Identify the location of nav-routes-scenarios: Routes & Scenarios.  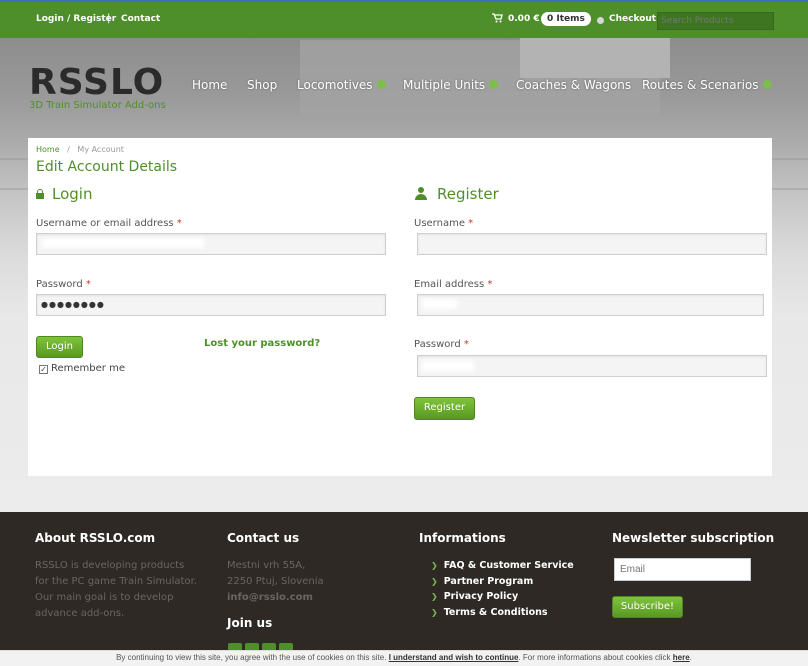
(707, 85).